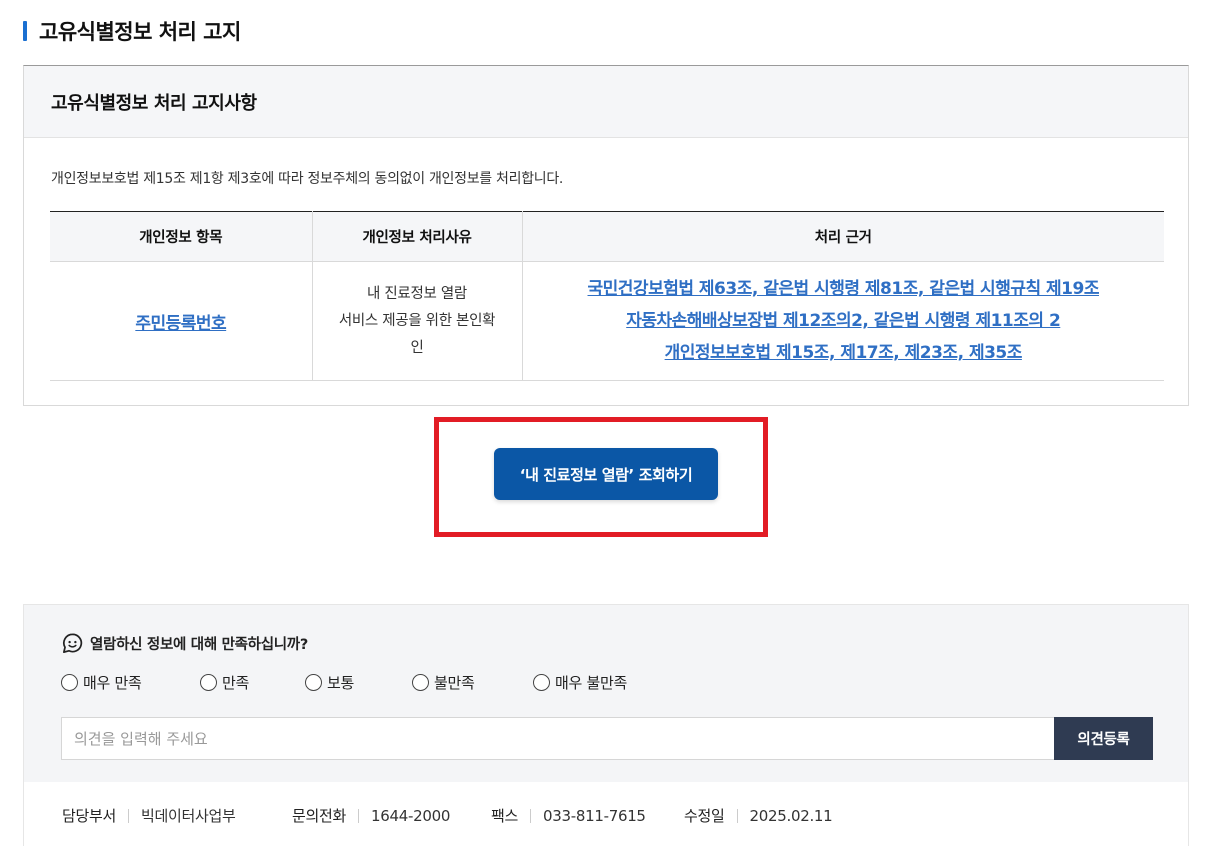 The height and width of the screenshot is (846, 1211). I want to click on basis-link-auto-accident: 자동차손해배상보장법 제12조의2, 같은법 시행령 제11조의 2, so click(843, 321).